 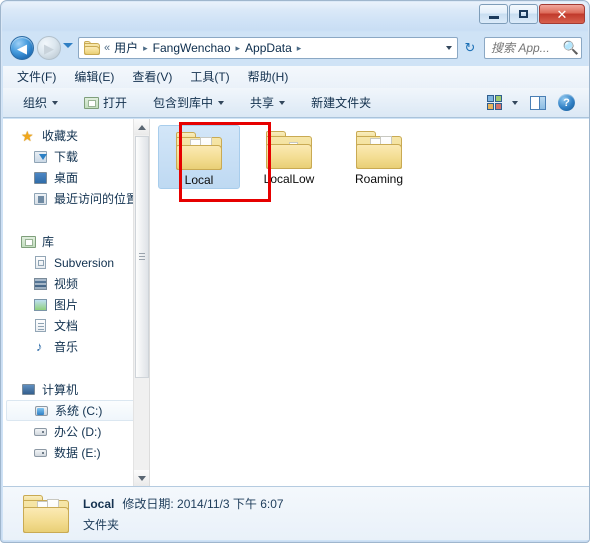 What do you see at coordinates (66, 304) in the screenshot?
I see `sidebar-item-label: 图片` at bounding box center [66, 304].